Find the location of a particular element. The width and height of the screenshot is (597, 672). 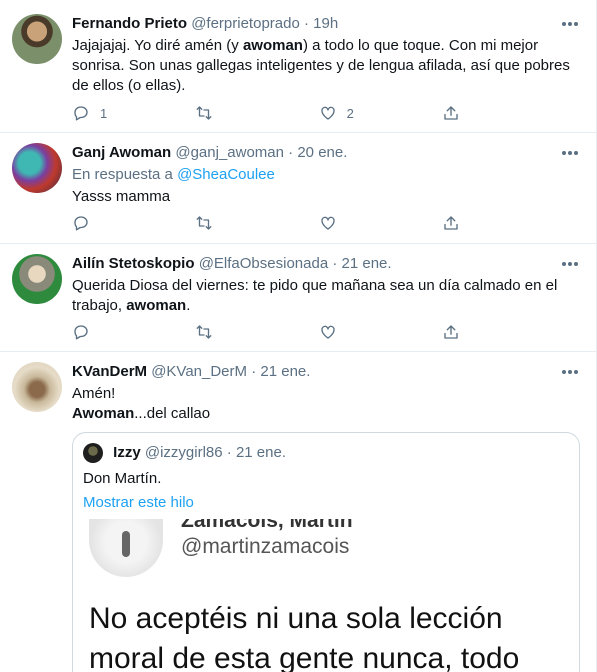

tweet-text: Amén! Awoman...del callao is located at coordinates (328, 404).